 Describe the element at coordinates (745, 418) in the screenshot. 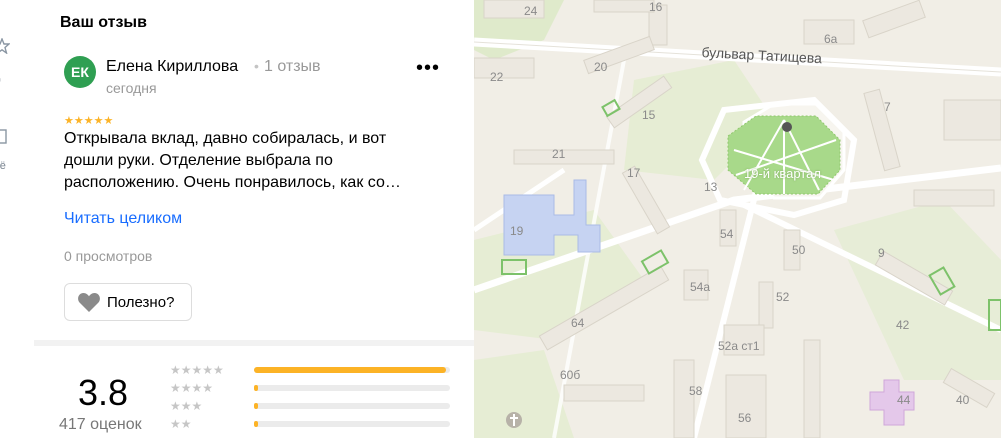

I see `house-number: 56` at that location.